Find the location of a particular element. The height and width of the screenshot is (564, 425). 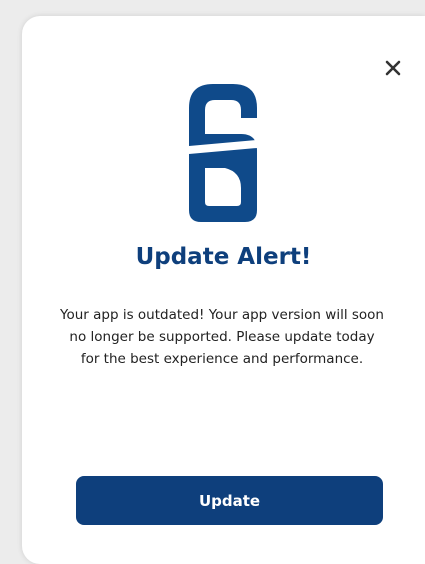

close-icon is located at coordinates (393, 68).